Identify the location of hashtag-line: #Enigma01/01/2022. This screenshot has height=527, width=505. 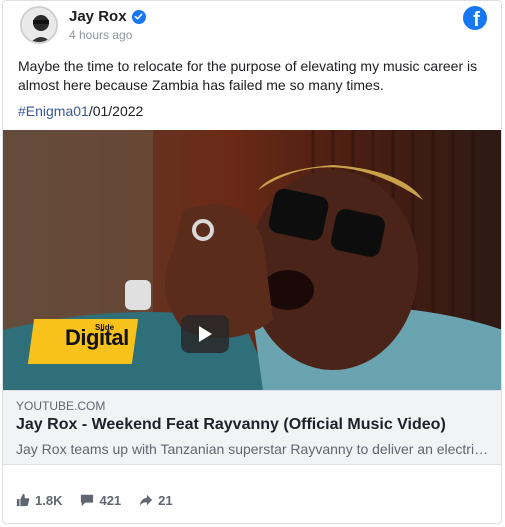
(80, 111).